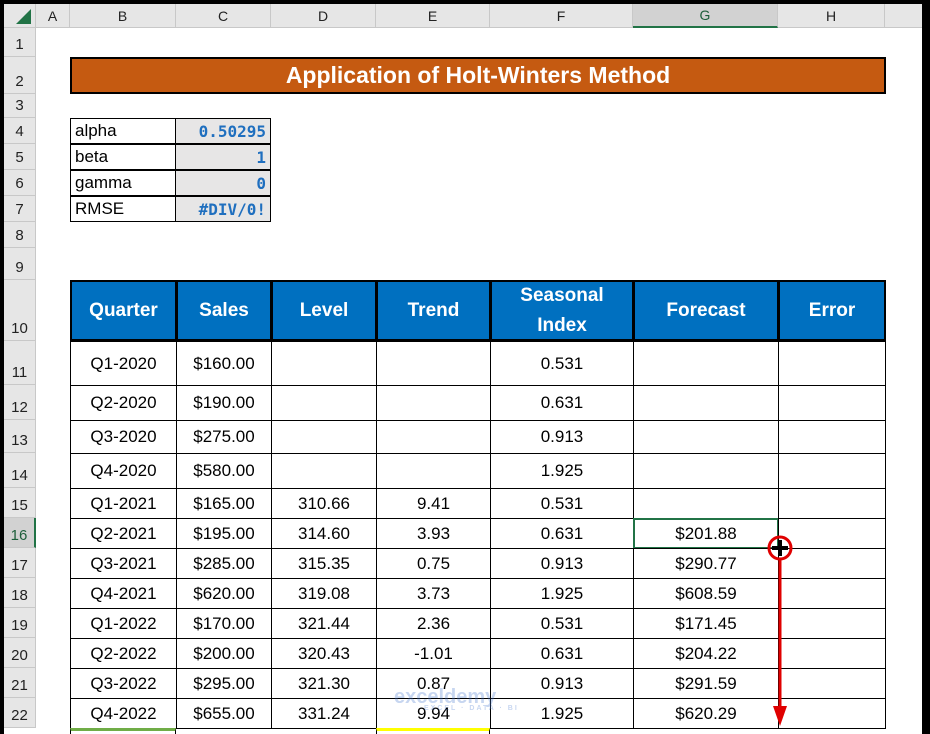  What do you see at coordinates (433, 563) in the screenshot?
I see `table-cell: 0.75` at bounding box center [433, 563].